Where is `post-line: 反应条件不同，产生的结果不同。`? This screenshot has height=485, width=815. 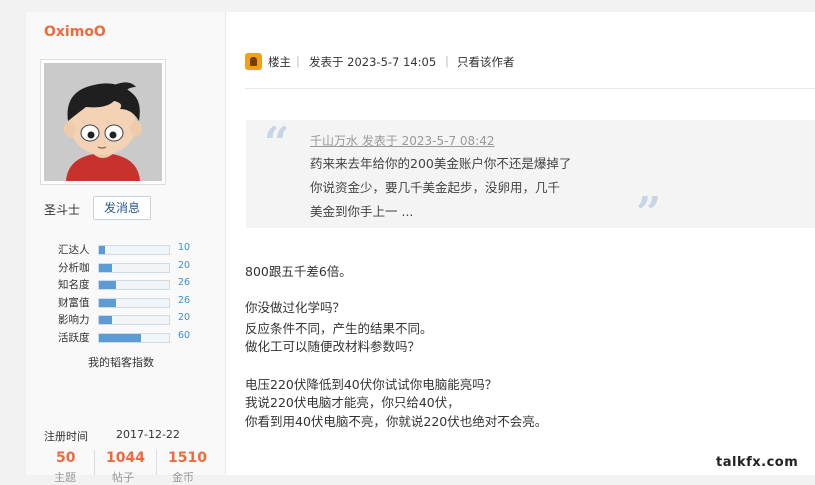
post-line: 反应条件不同，产生的结果不同。 is located at coordinates (339, 328).